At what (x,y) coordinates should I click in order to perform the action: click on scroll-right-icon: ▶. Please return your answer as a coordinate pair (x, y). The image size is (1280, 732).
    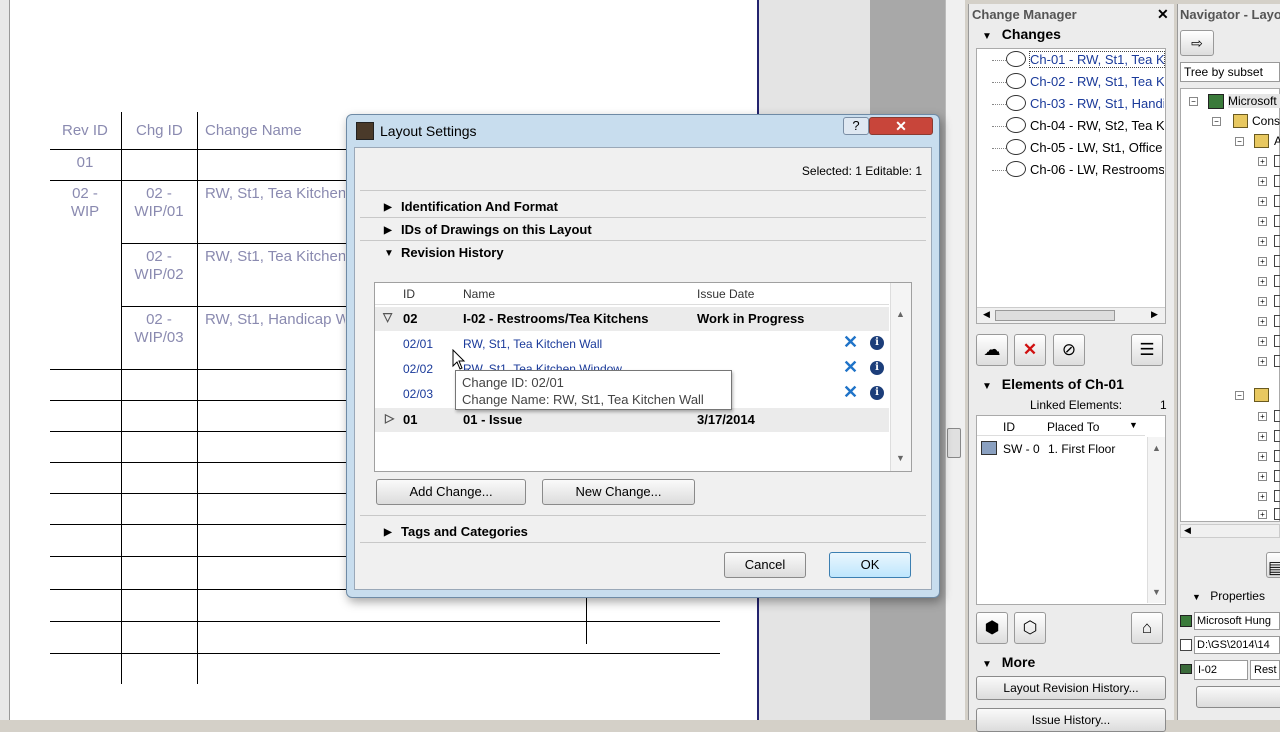
    Looking at the image, I should click on (1154, 314).